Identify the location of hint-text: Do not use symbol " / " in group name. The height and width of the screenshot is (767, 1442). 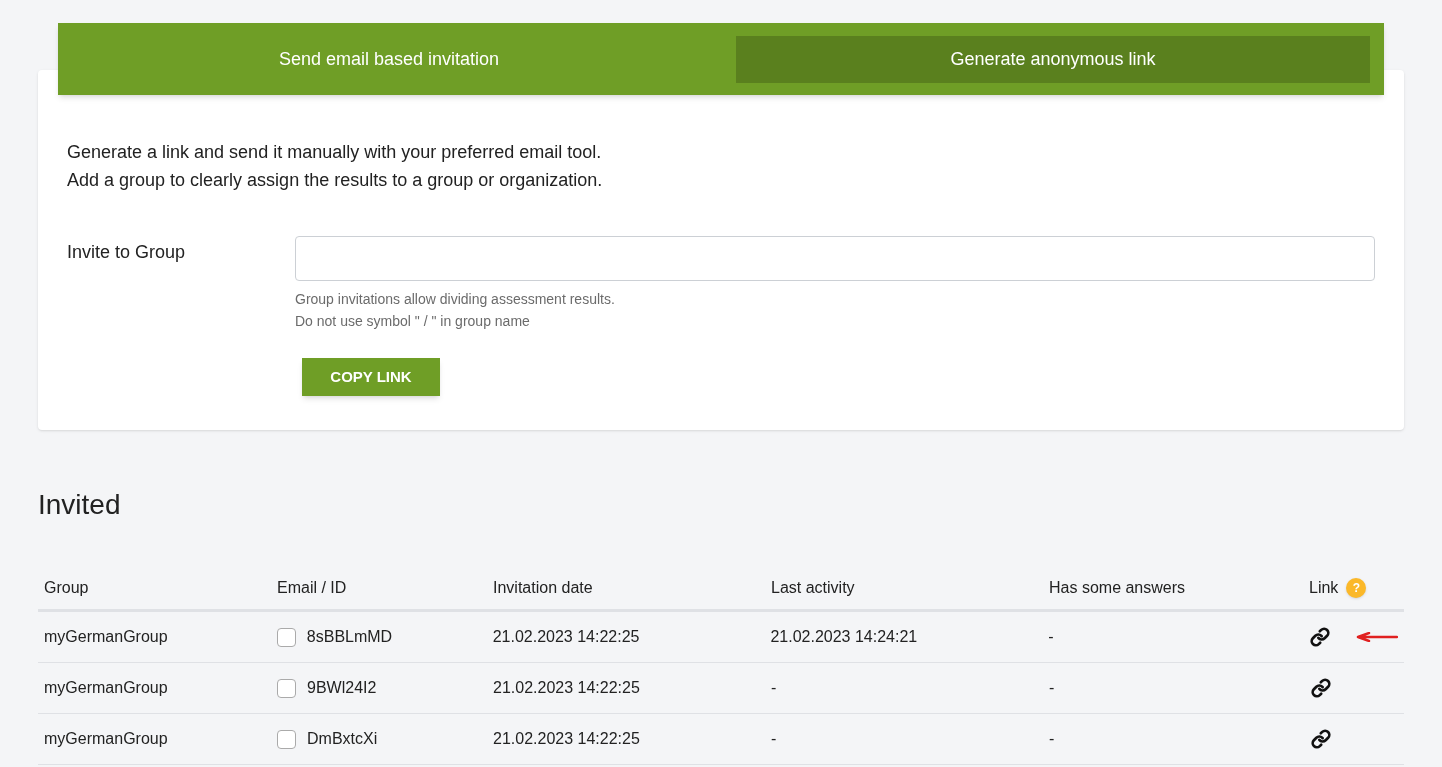
(413, 321).